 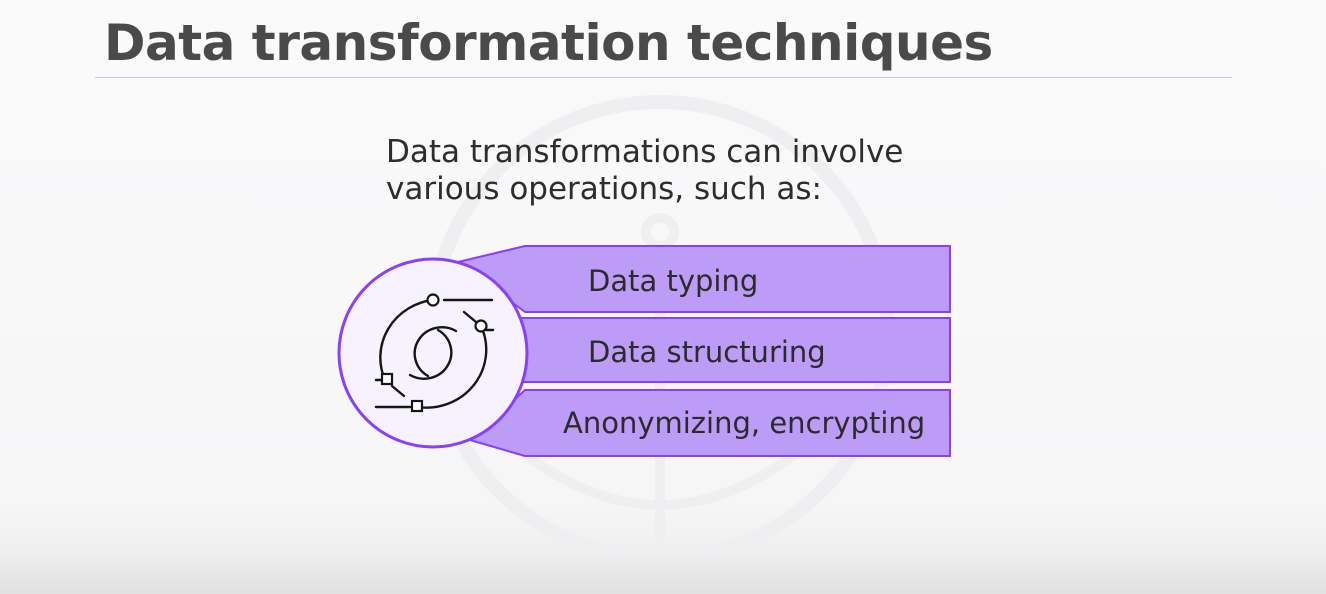 What do you see at coordinates (481, 326) in the screenshot?
I see `icon-node-right` at bounding box center [481, 326].